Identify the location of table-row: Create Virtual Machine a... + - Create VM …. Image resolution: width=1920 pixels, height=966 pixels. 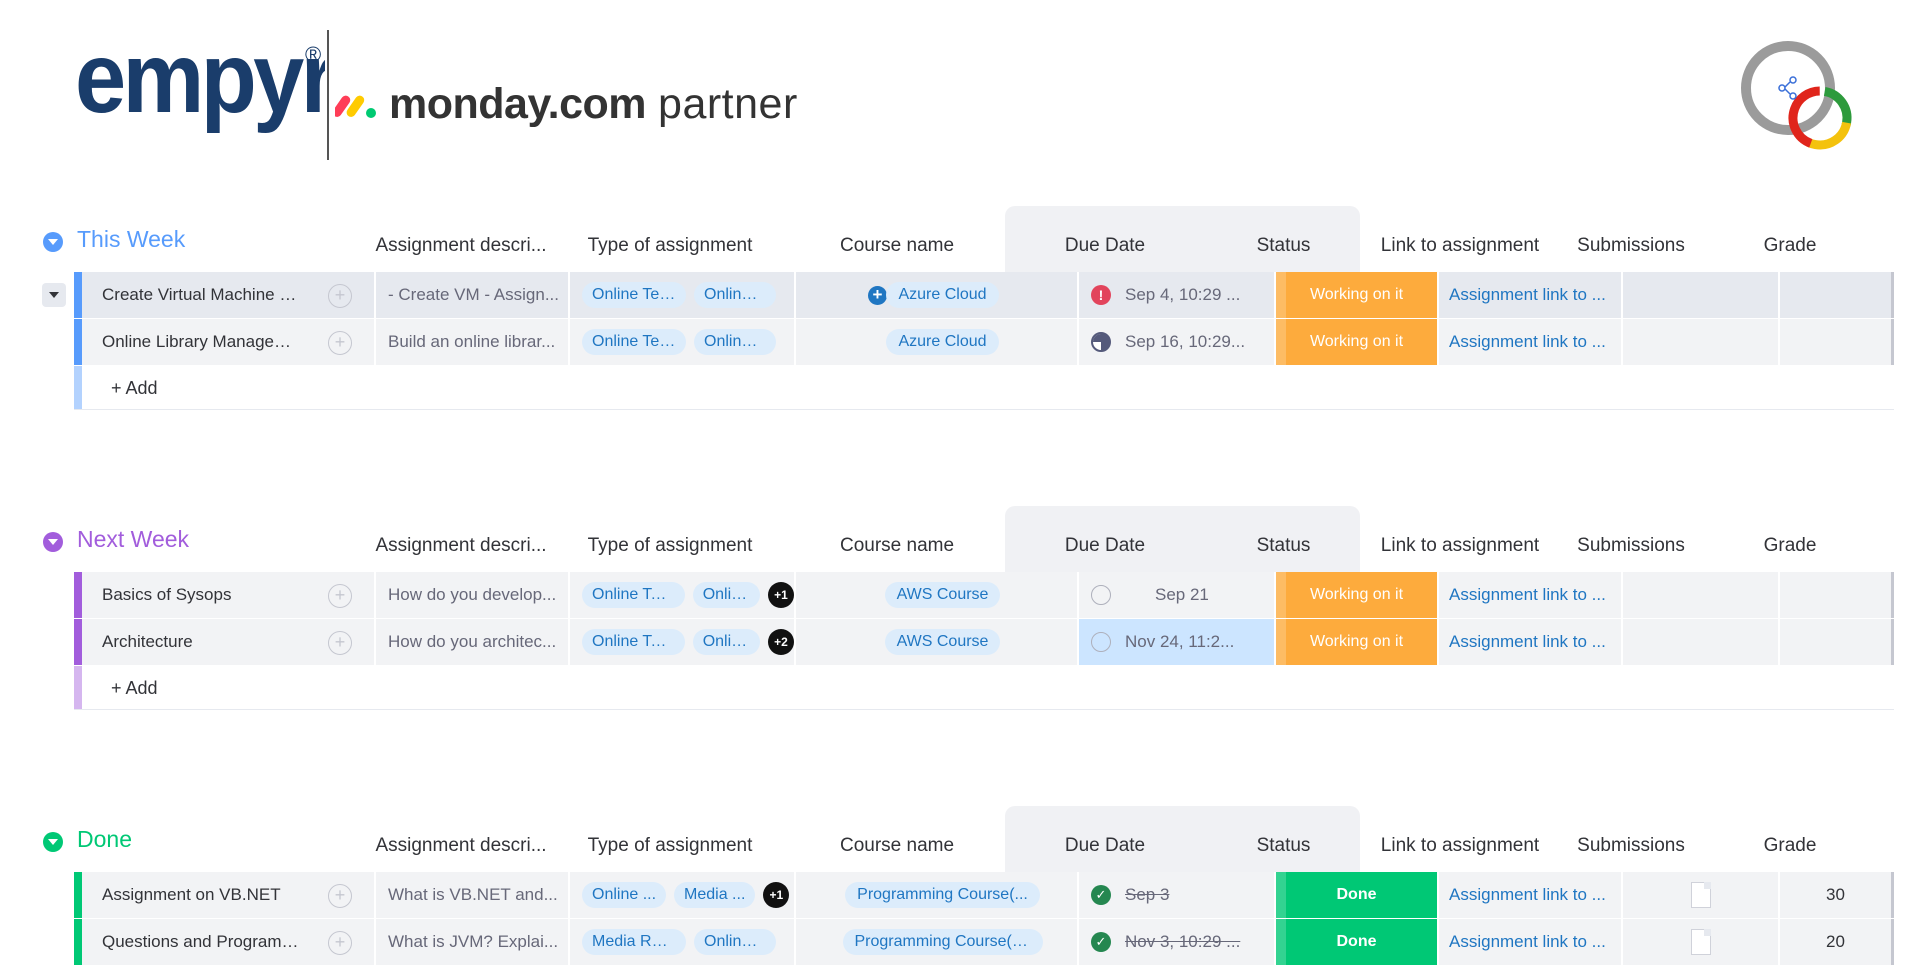
(984, 295).